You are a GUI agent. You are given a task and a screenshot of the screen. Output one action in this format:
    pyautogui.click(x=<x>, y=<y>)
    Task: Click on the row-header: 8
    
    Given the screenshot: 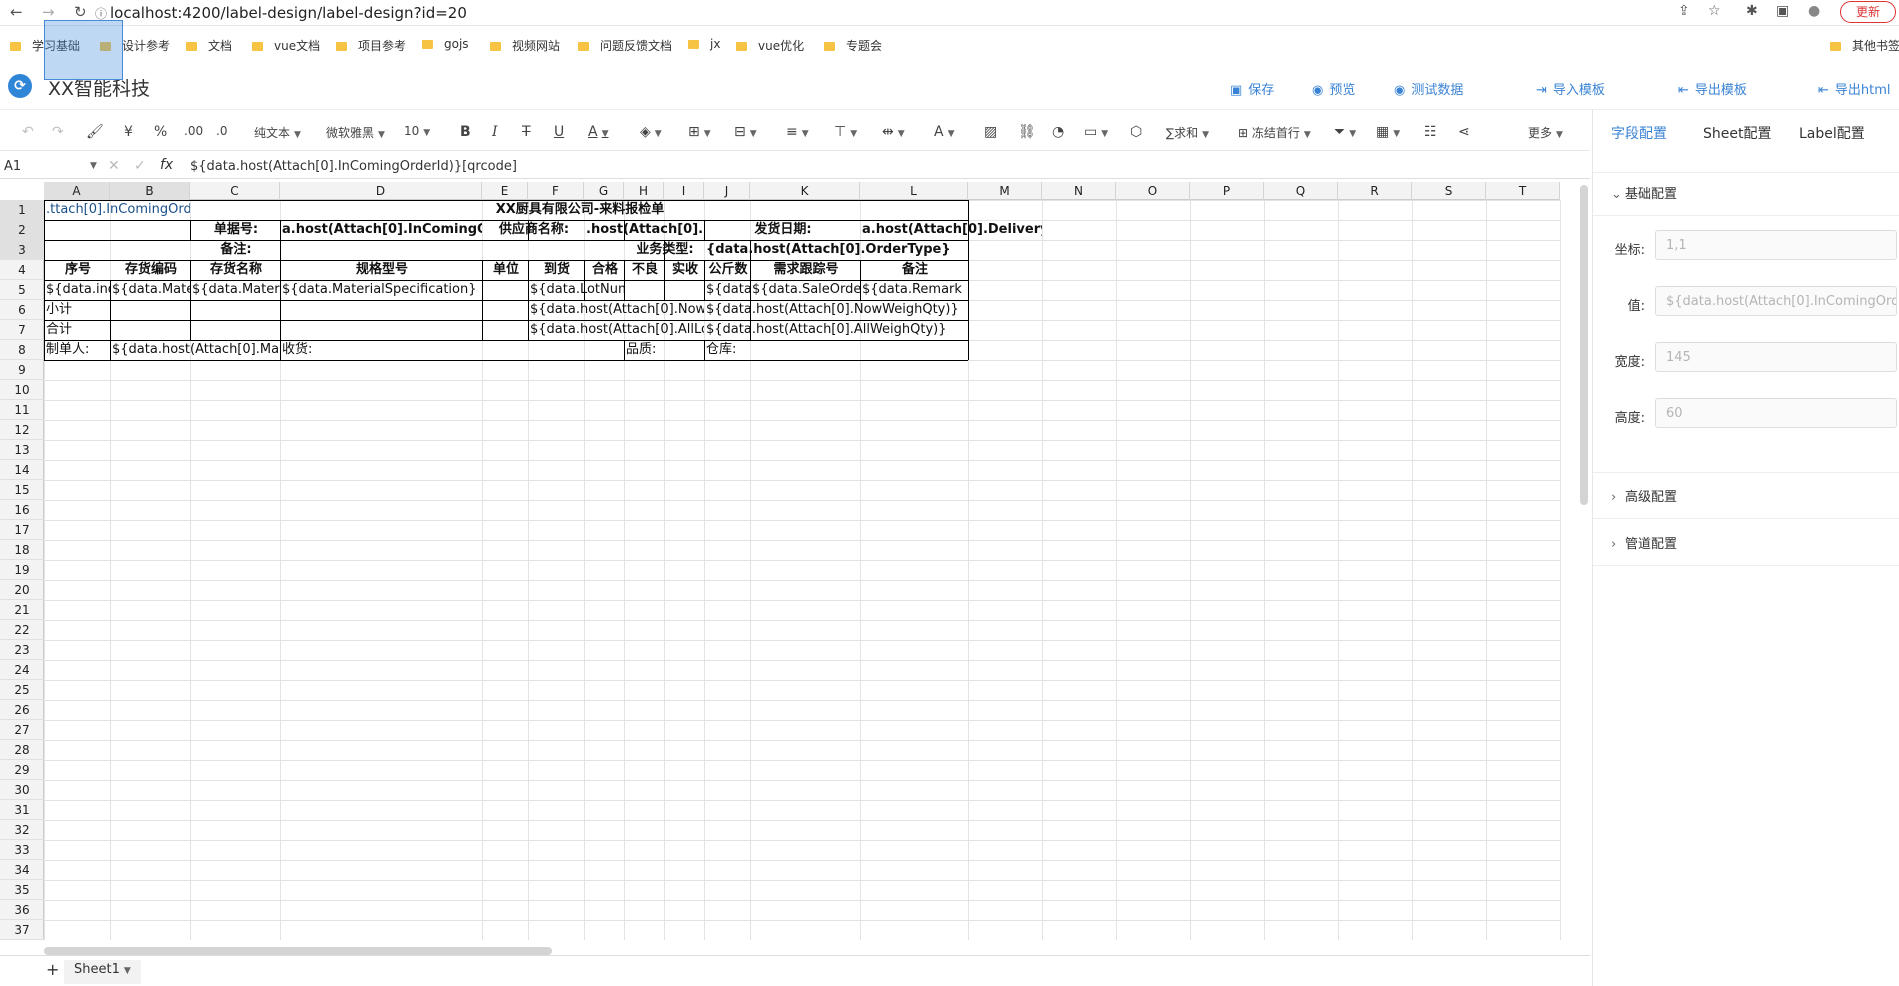 What is the action you would take?
    pyautogui.click(x=22, y=350)
    